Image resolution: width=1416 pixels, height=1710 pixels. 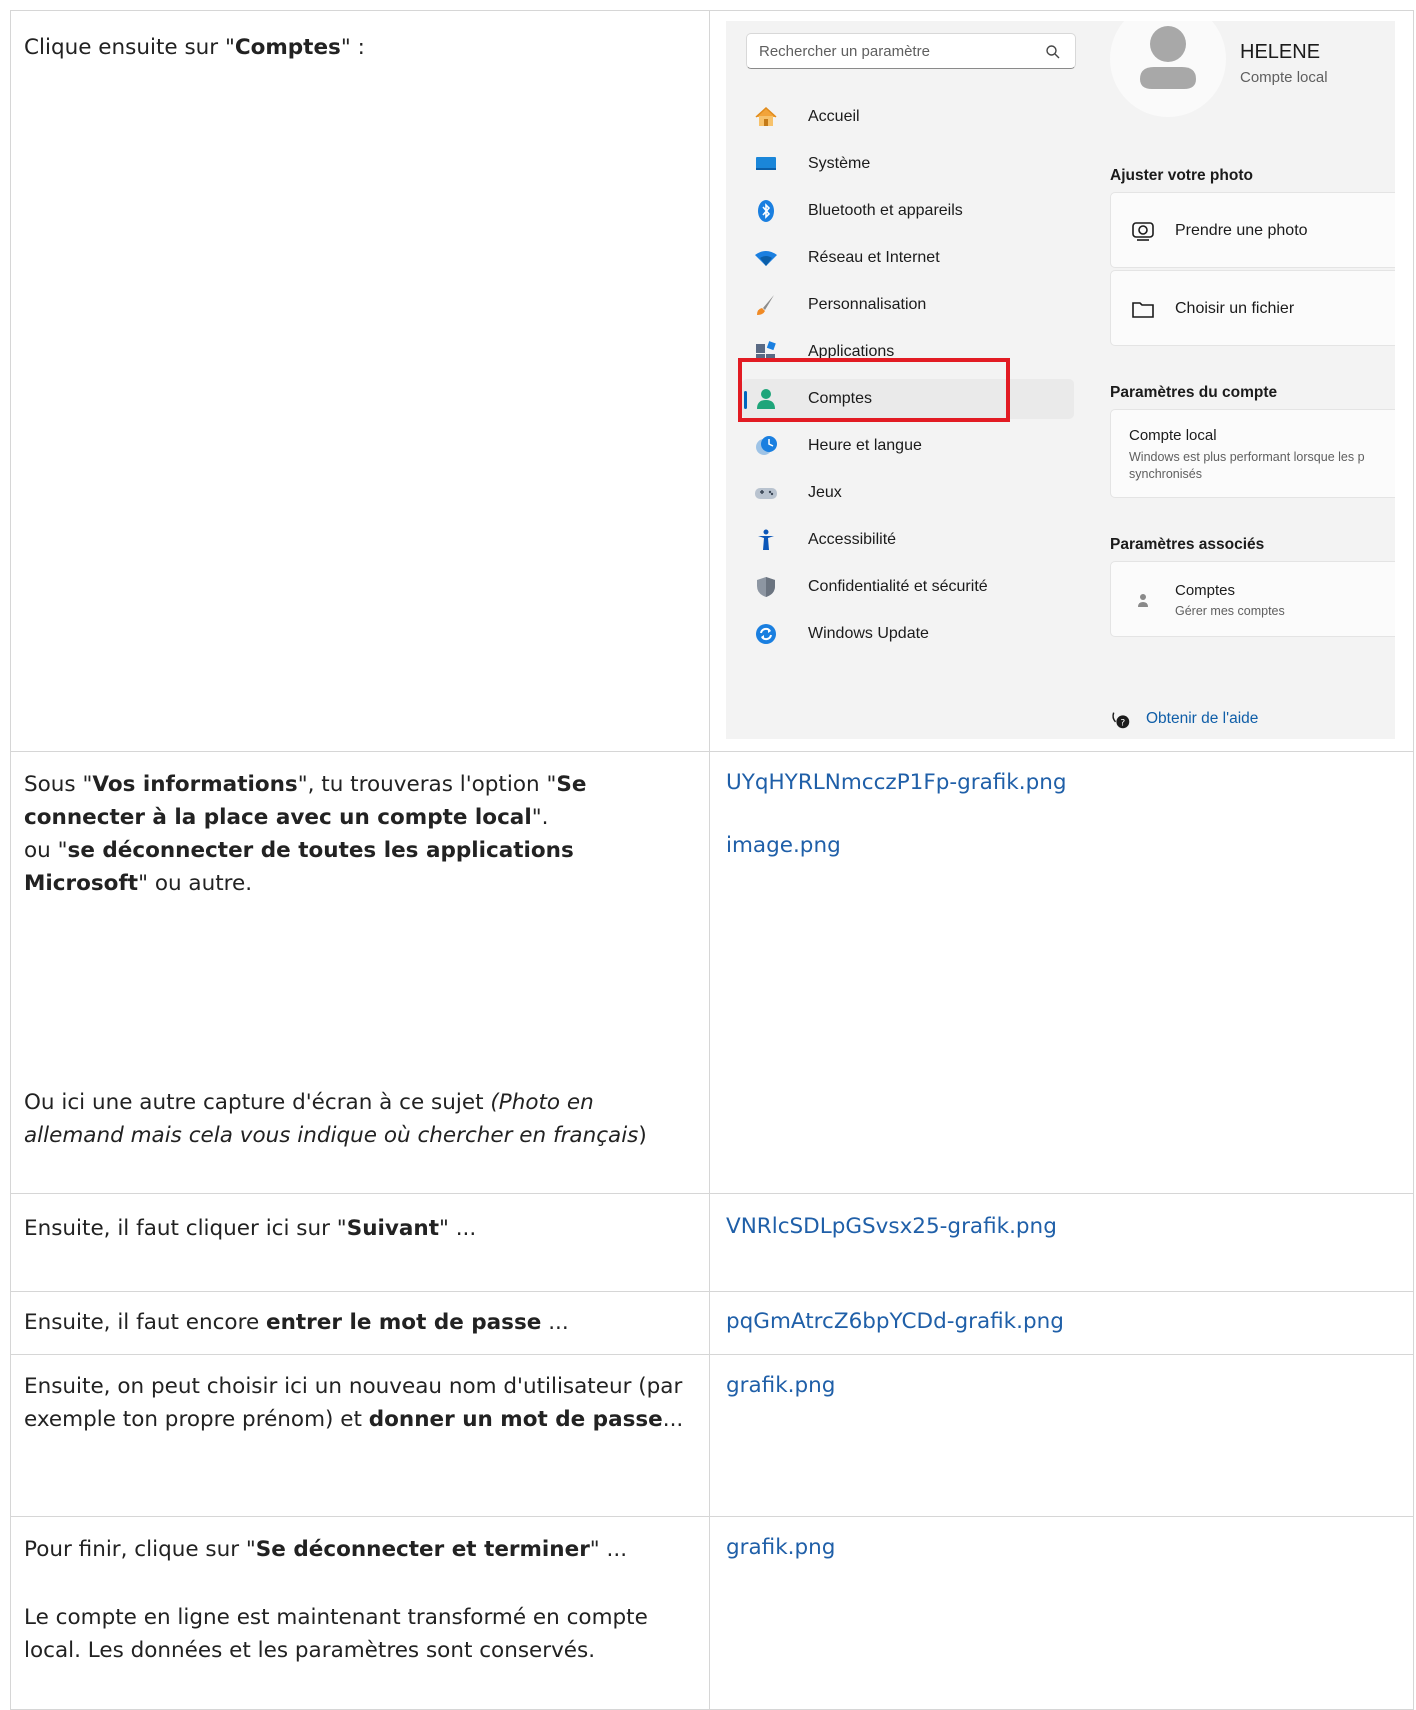 I want to click on user-name: HELENE, so click(x=1280, y=52).